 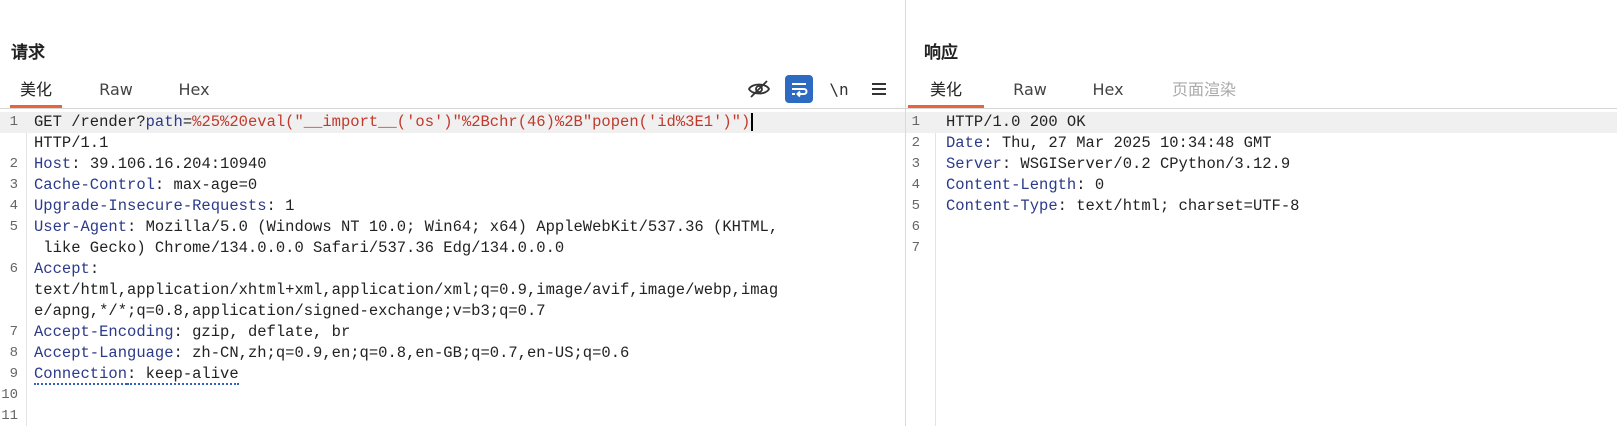 I want to click on request-tab-hex: Hex, so click(x=194, y=90).